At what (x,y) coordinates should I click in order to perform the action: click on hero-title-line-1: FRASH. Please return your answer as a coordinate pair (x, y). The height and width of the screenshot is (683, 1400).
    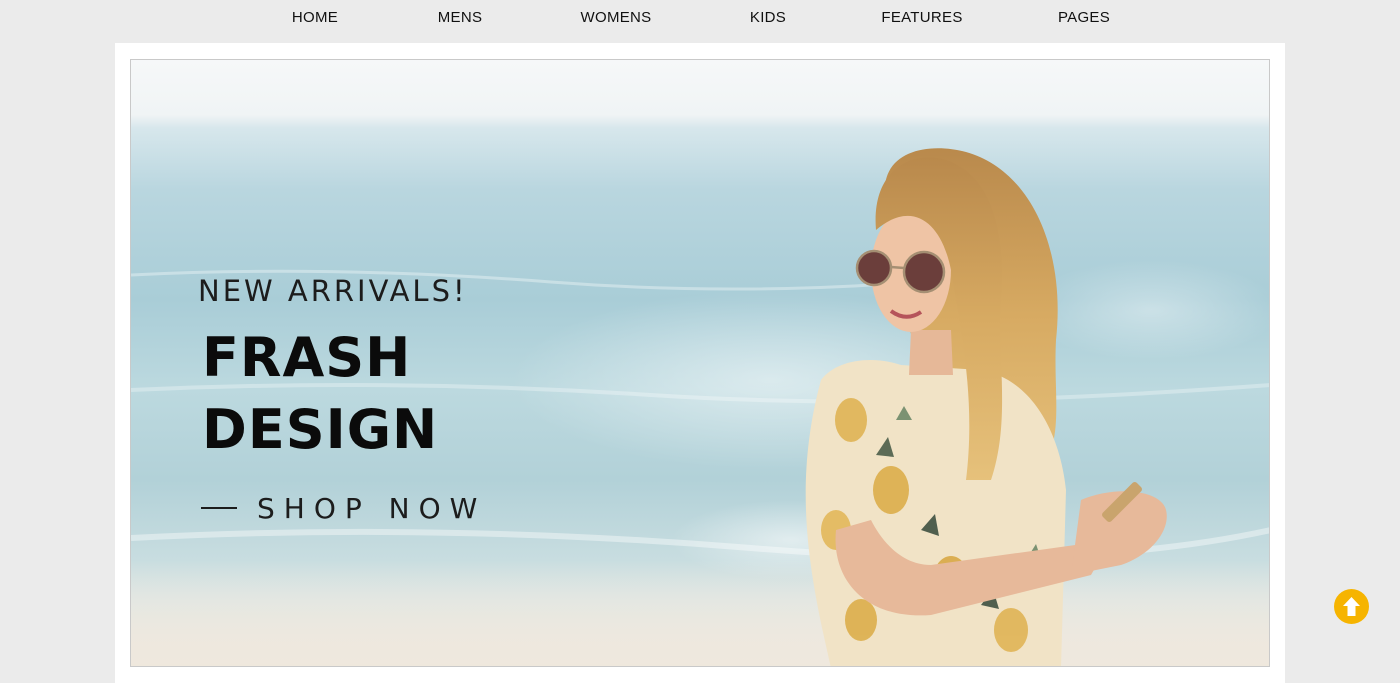
    Looking at the image, I should click on (307, 357).